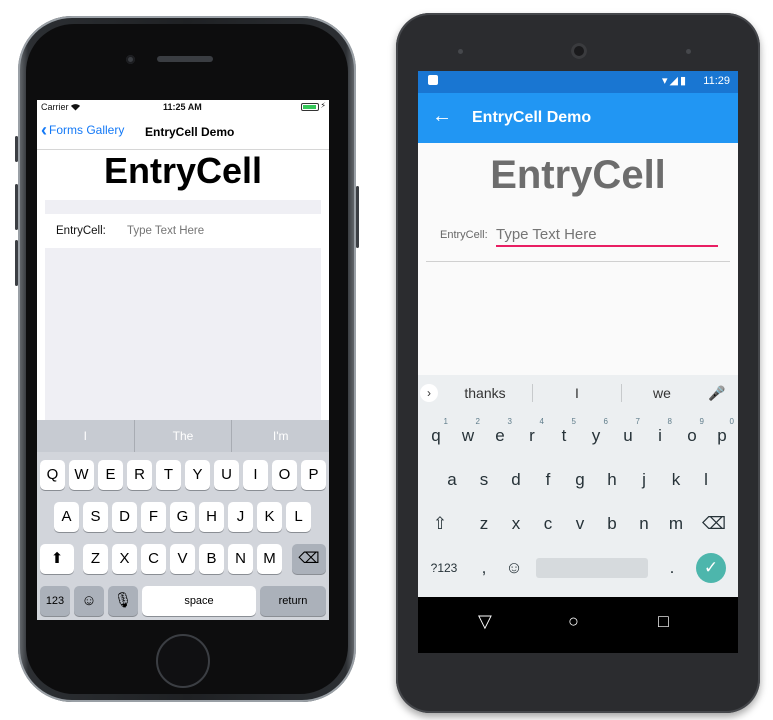 Image resolution: width=773 pixels, height=720 pixels. What do you see at coordinates (153, 517) in the screenshot?
I see `key-f: F` at bounding box center [153, 517].